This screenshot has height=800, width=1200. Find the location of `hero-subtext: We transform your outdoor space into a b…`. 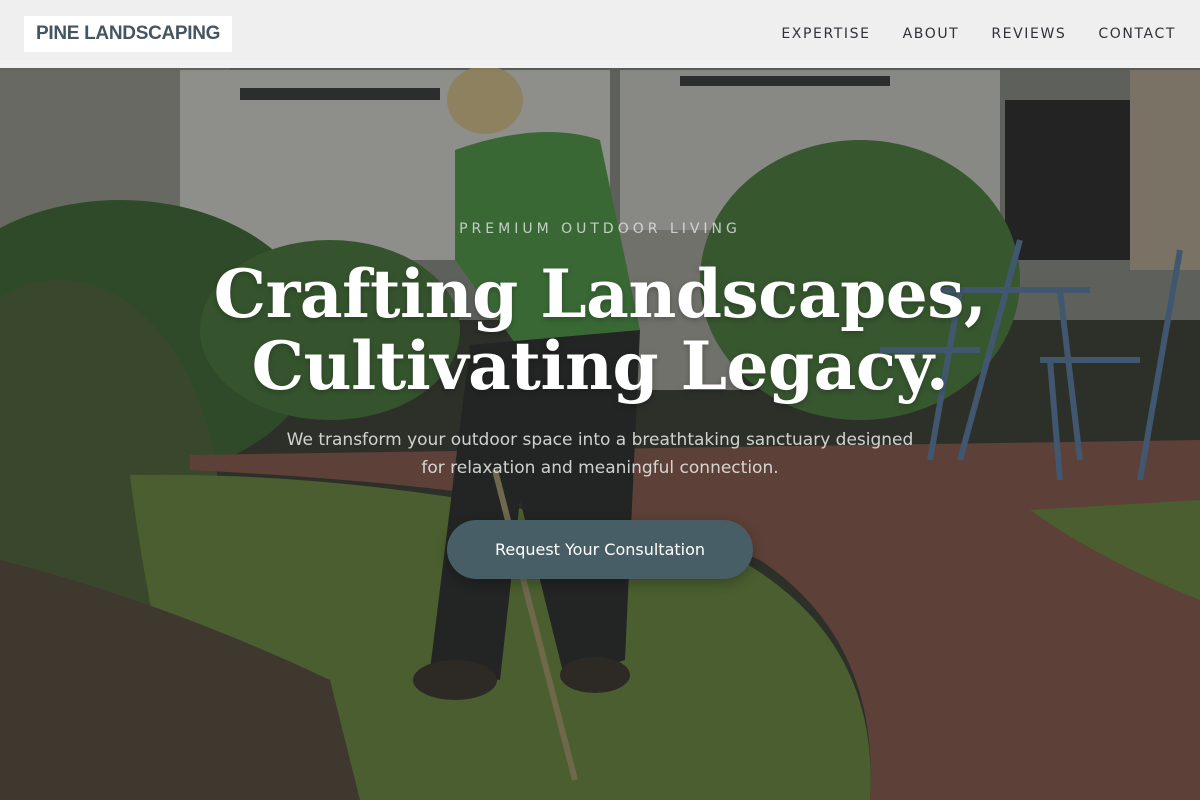

hero-subtext: We transform your outdoor space into a b… is located at coordinates (600, 454).